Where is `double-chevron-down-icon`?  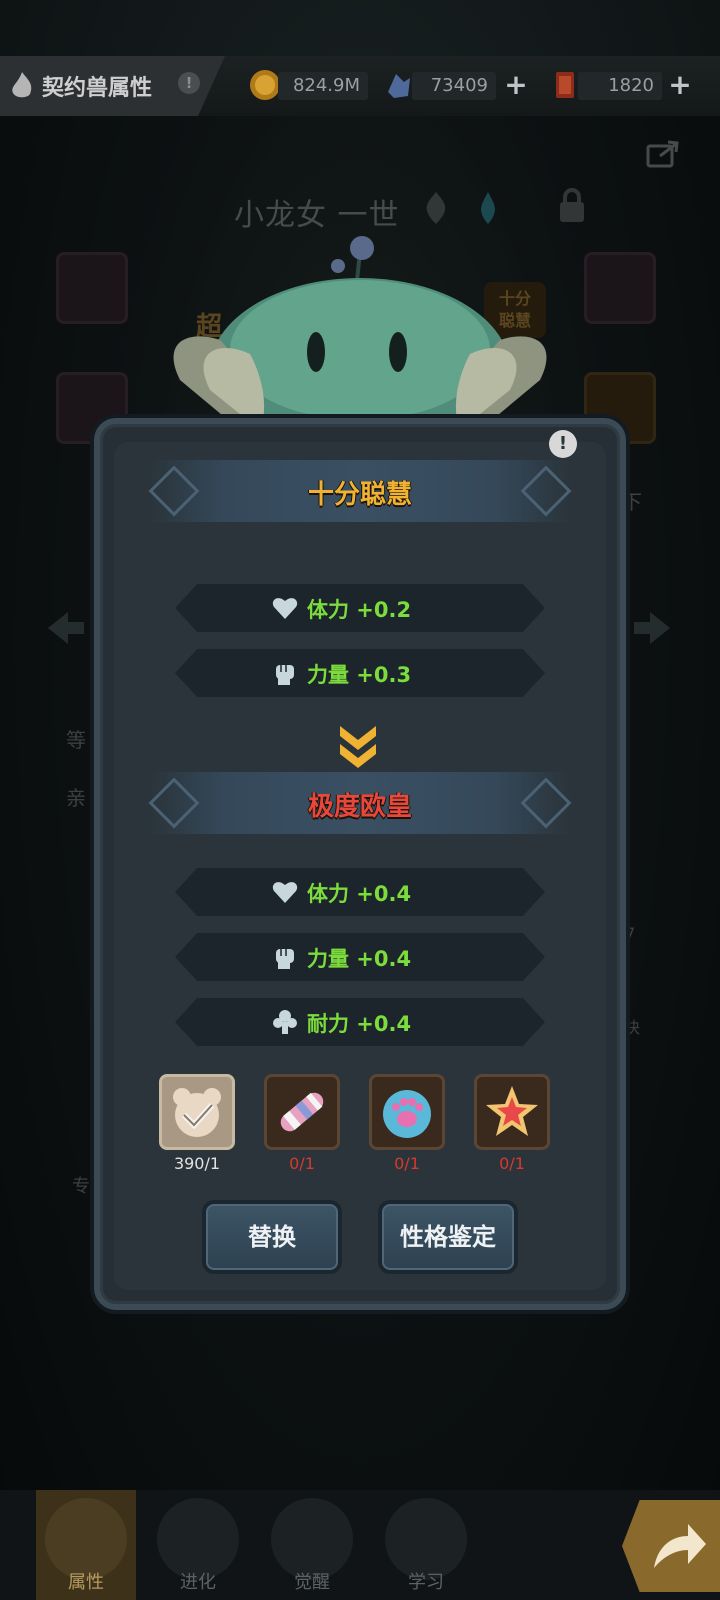 double-chevron-down-icon is located at coordinates (358, 747).